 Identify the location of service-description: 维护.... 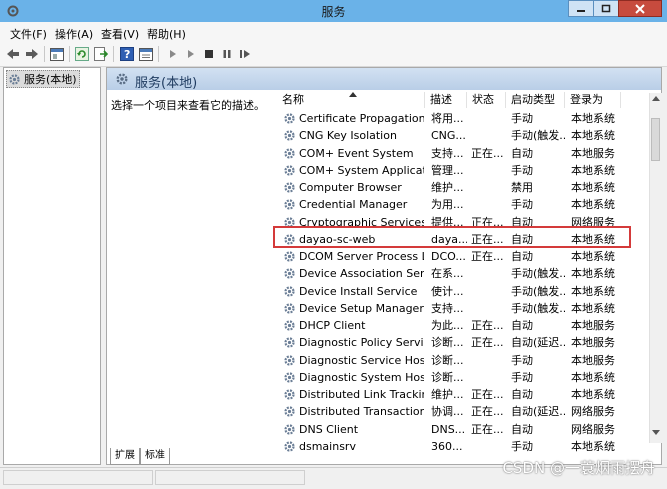
(447, 187).